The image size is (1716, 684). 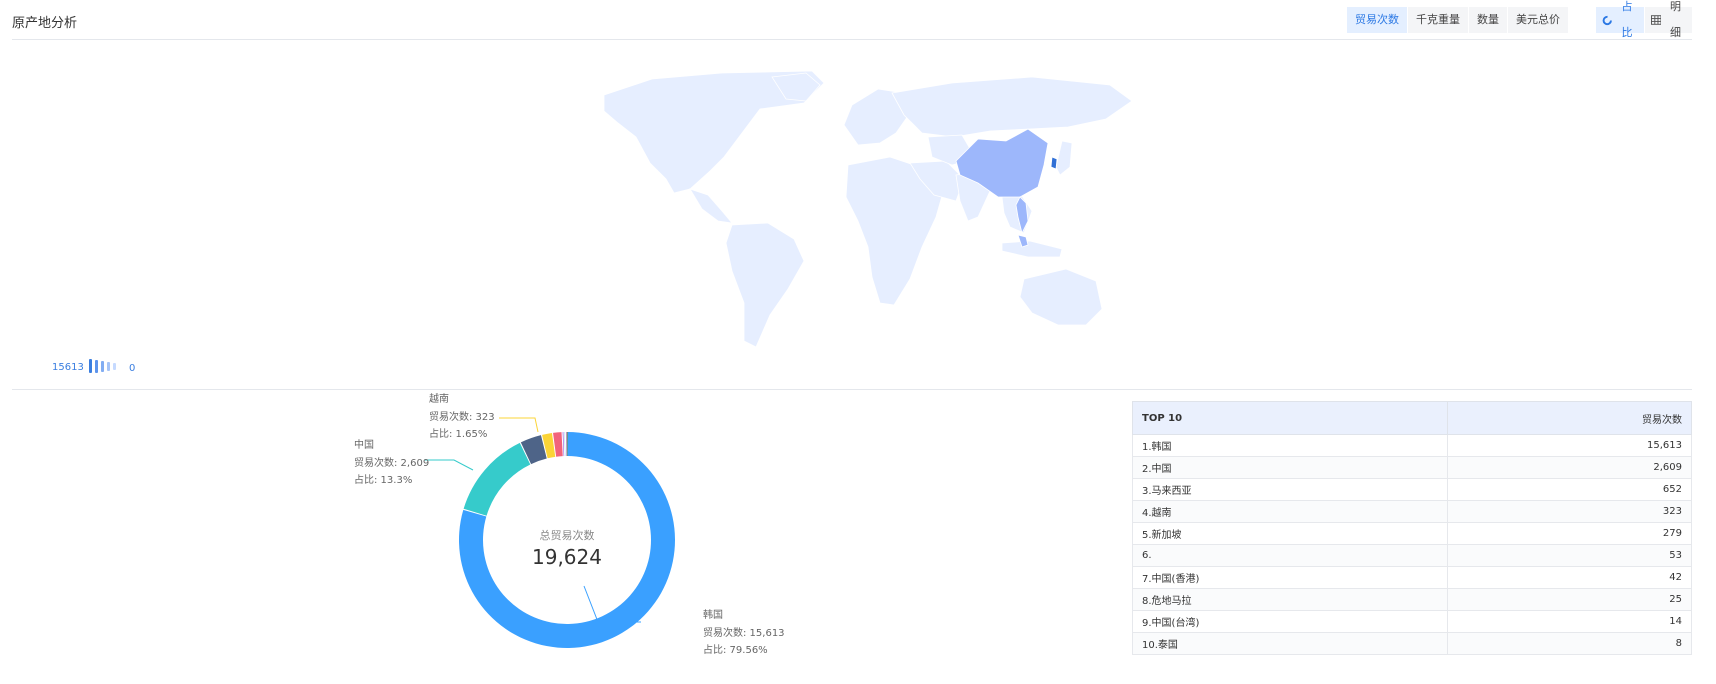 I want to click on metric-weight-kg-button: 千克重量, so click(x=1438, y=20).